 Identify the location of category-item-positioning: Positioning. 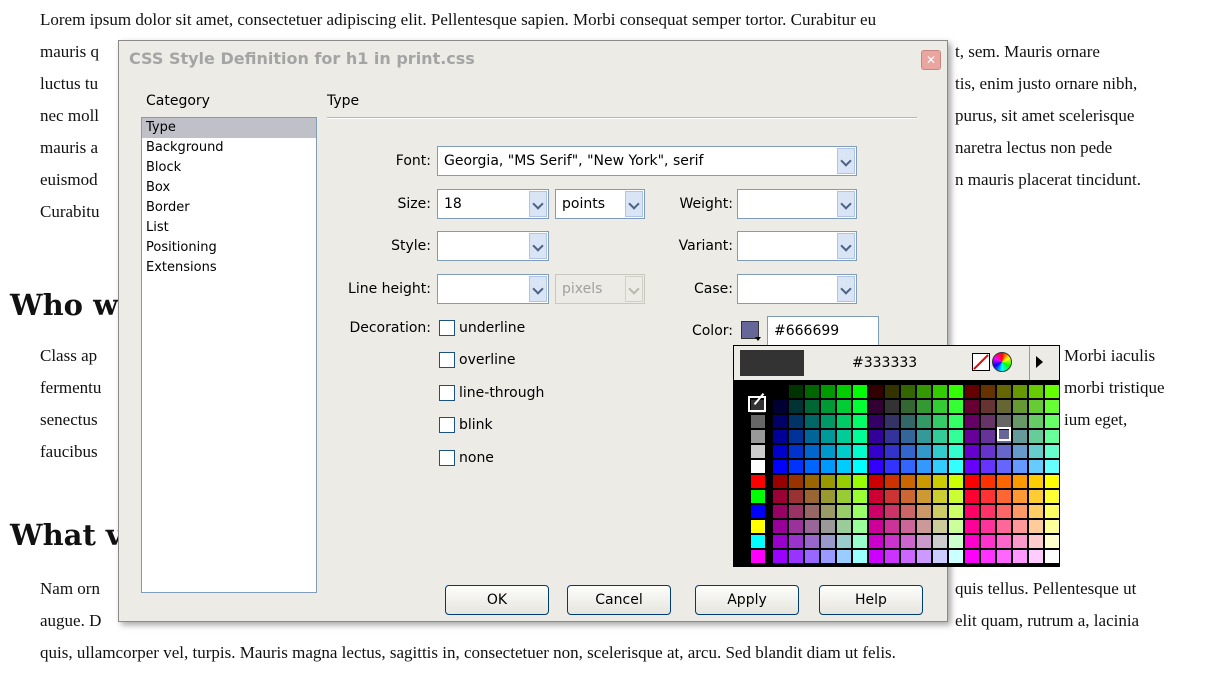
(229, 248).